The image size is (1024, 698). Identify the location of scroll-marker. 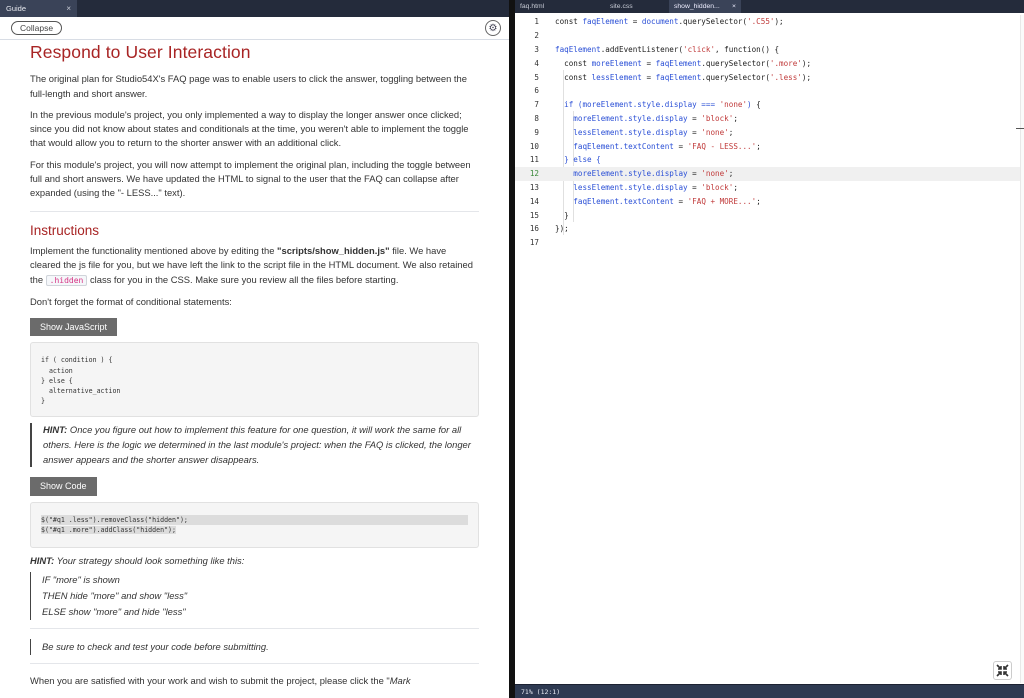
(1020, 128).